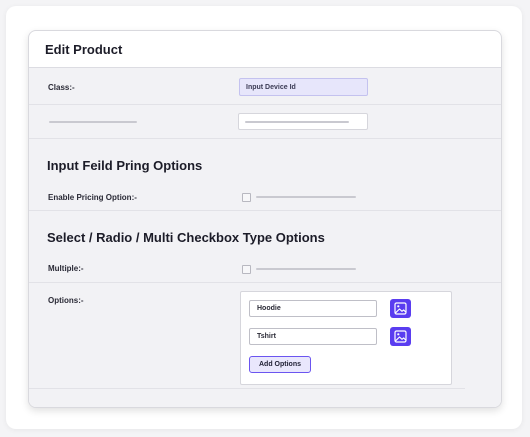 Image resolution: width=530 pixels, height=437 pixels. I want to click on option-input: Tshirt, so click(313, 336).